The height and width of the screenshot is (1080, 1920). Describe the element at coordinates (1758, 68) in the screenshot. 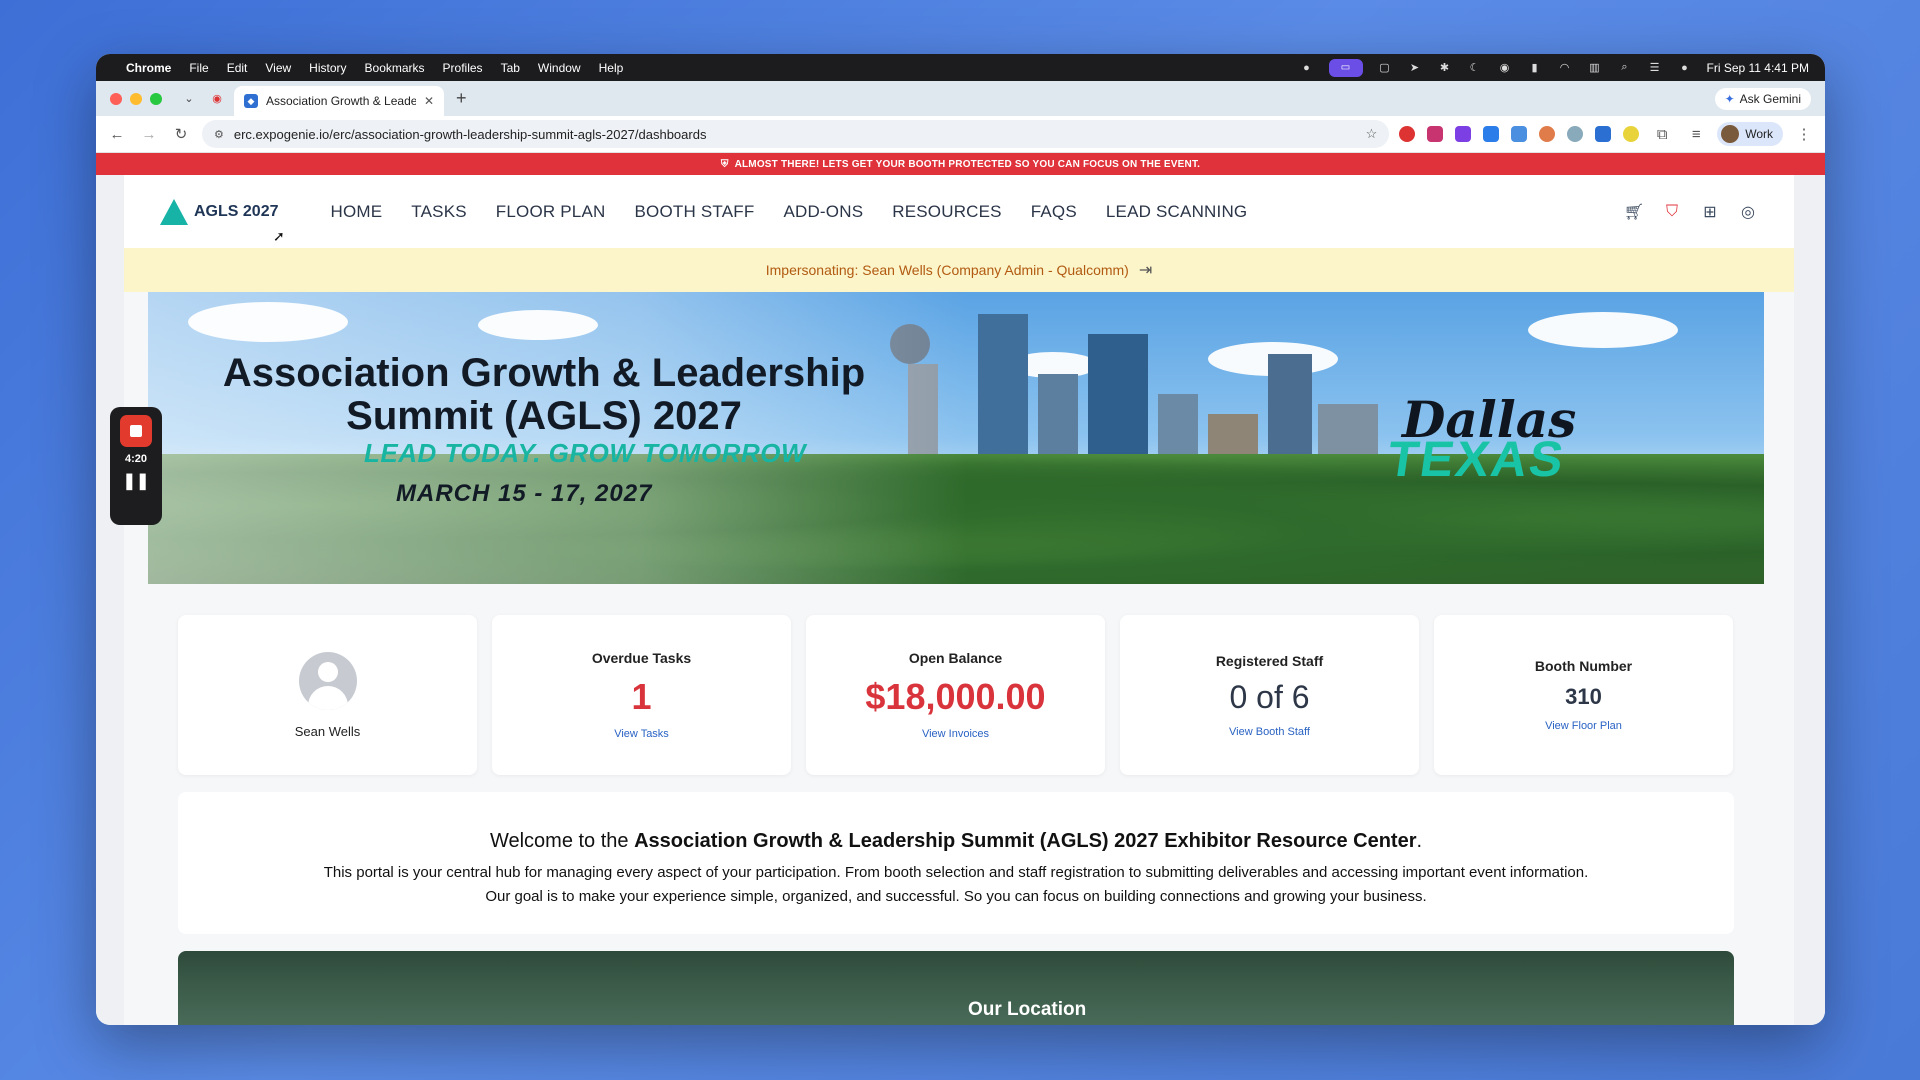

I see `clock: Fri Sep 11 4:41 PM` at that location.